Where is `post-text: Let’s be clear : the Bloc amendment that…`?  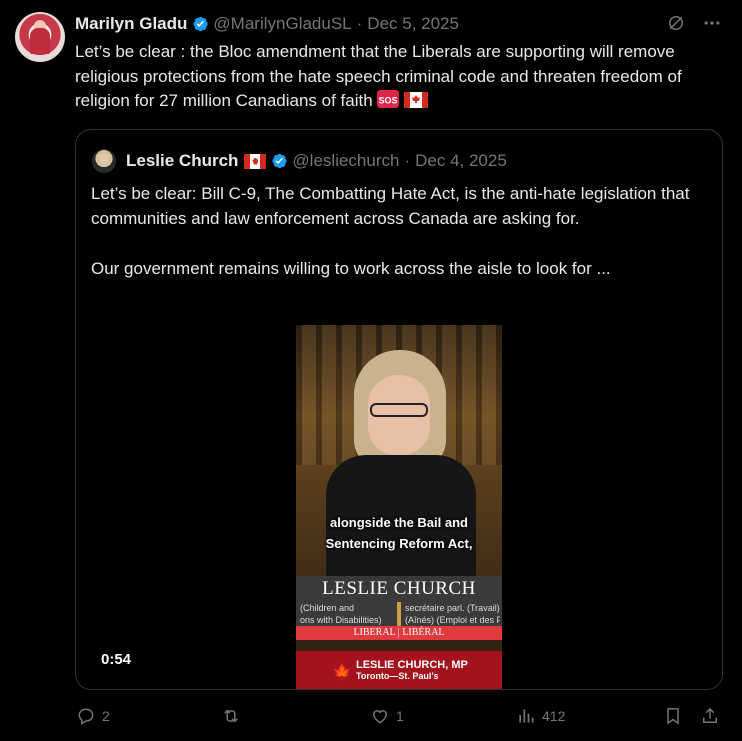
post-text: Let’s be clear : the Bloc amendment that… is located at coordinates (397, 77).